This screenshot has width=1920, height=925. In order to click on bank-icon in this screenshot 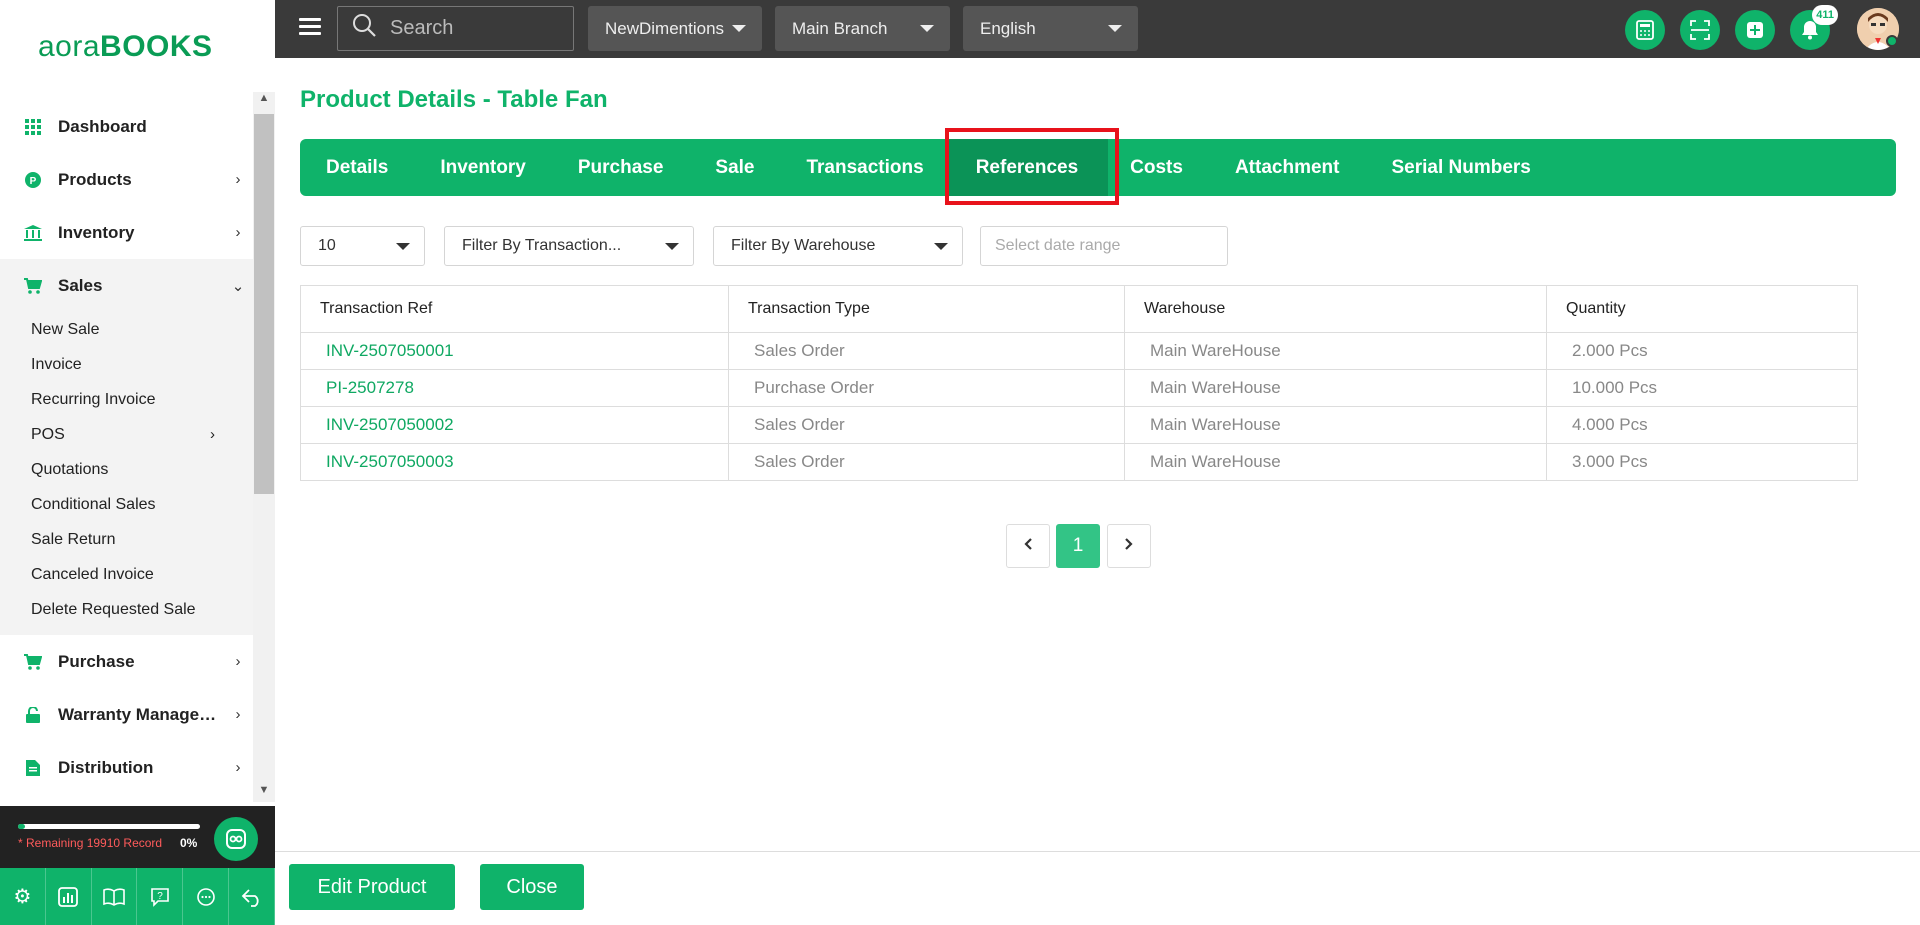, I will do `click(33, 233)`.